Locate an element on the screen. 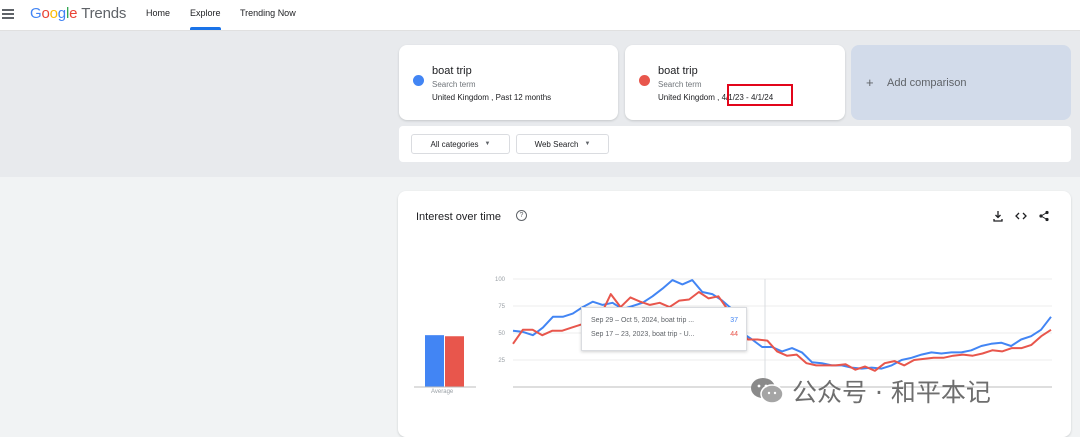 Image resolution: width=1080 pixels, height=437 pixels. logo-letter: G is located at coordinates (36, 13).